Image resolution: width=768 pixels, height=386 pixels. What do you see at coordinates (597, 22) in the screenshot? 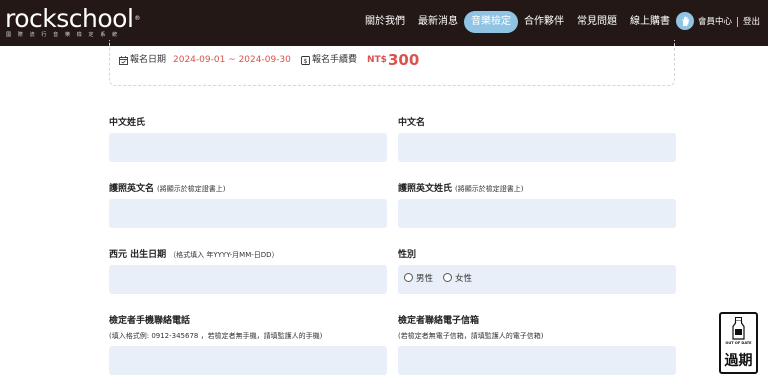
I see `nav-faq: 常見問題` at bounding box center [597, 22].